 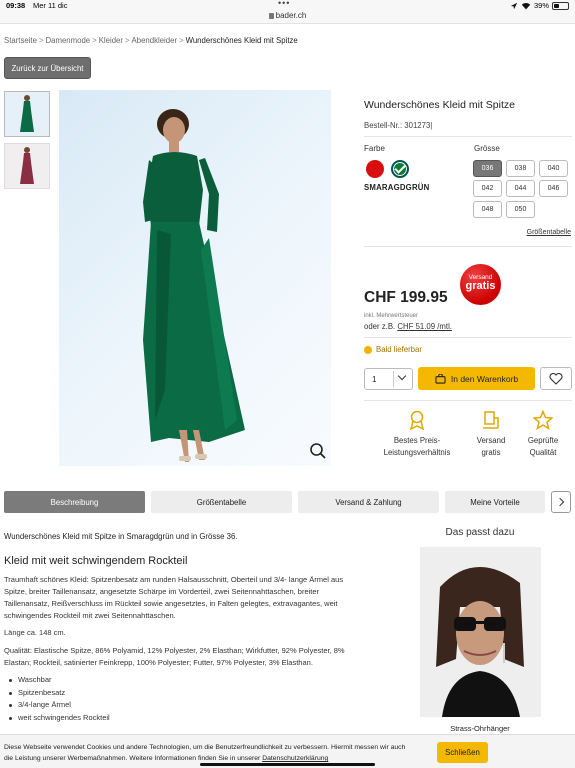 What do you see at coordinates (380, 326) in the screenshot?
I see `monthly-prefix: oder z.B.` at bounding box center [380, 326].